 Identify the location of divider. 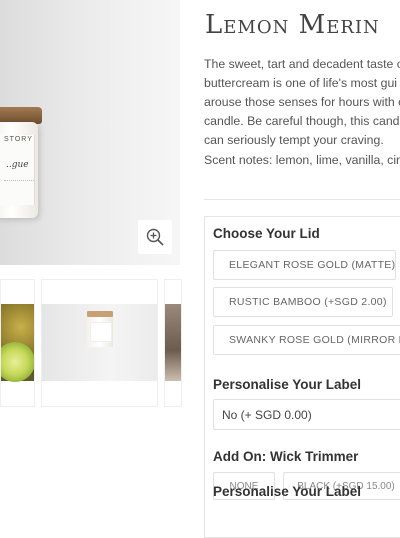
(302, 199).